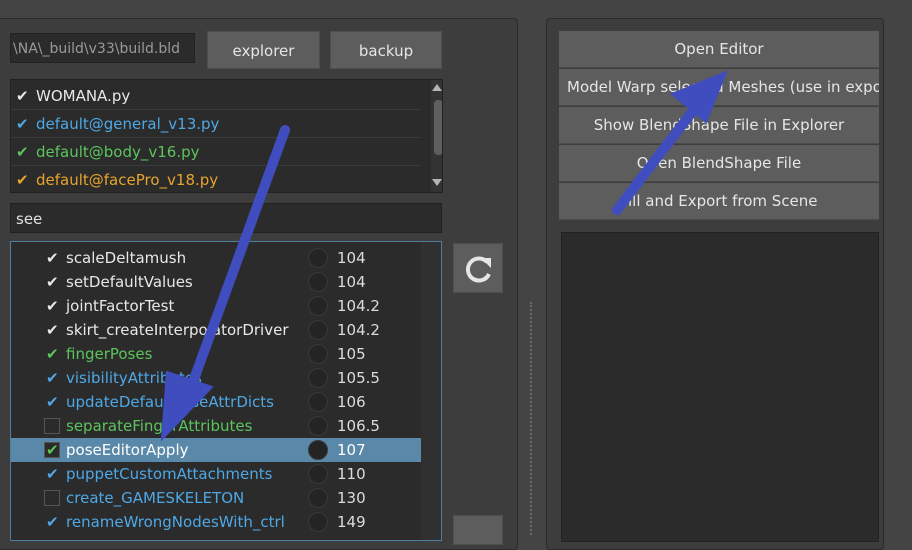 This screenshot has width=912, height=550. I want to click on script-name: separateFingerAttributes, so click(159, 426).